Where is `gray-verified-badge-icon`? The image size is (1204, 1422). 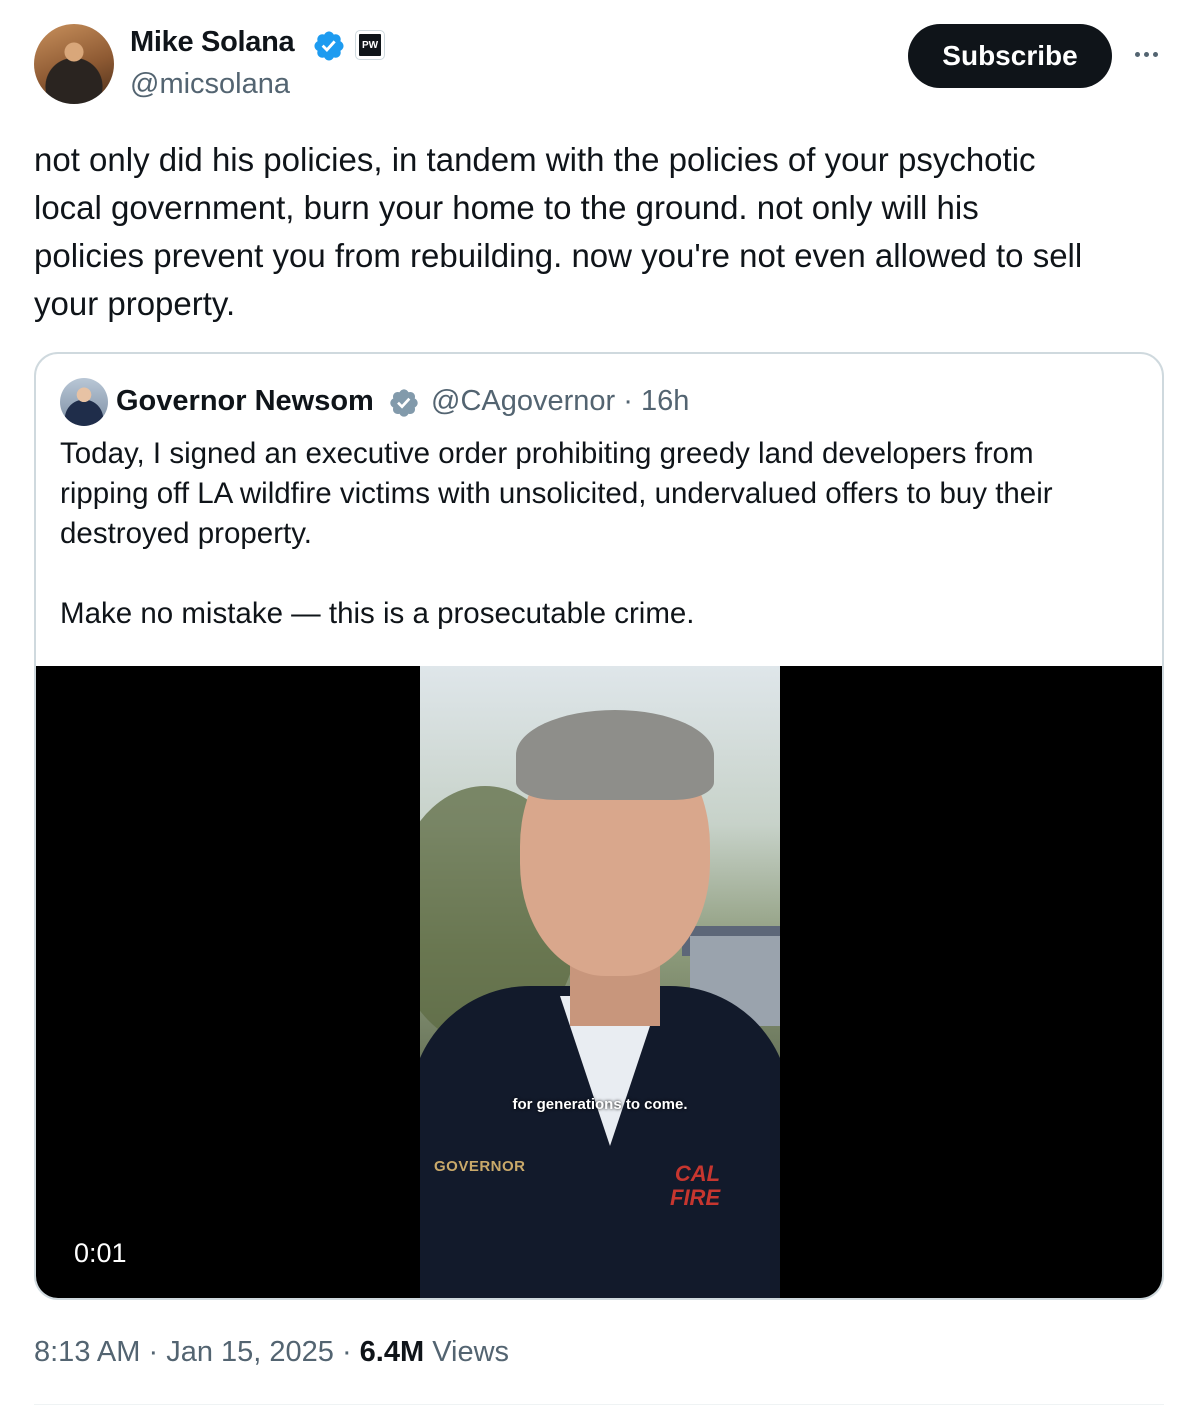 gray-verified-badge-icon is located at coordinates (404, 403).